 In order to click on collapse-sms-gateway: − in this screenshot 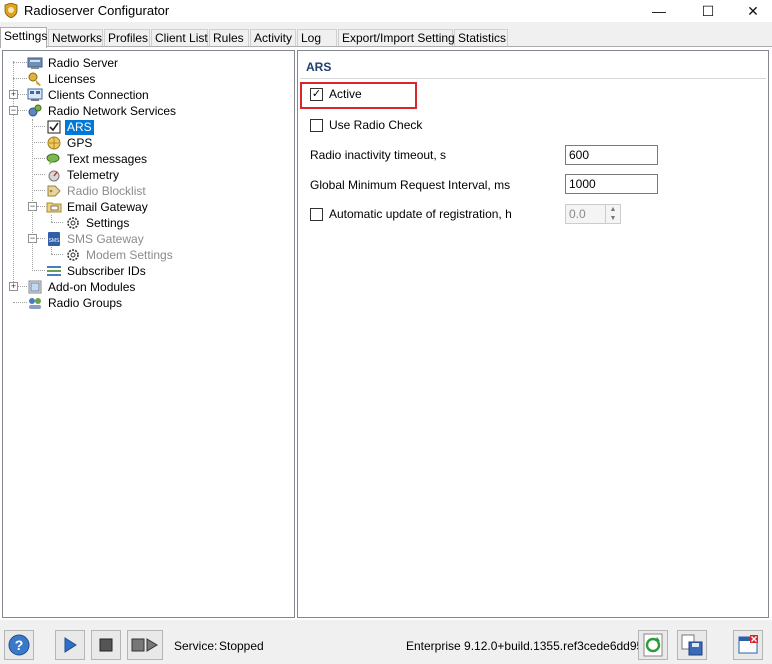, I will do `click(32, 238)`.